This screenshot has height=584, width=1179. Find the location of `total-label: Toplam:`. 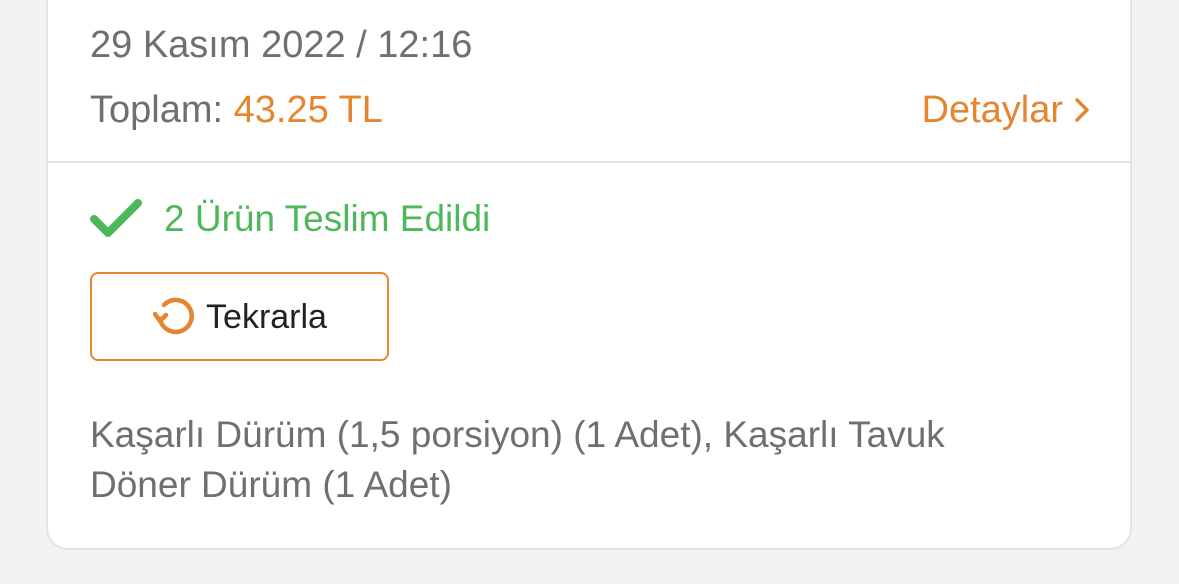

total-label: Toplam: is located at coordinates (157, 110).